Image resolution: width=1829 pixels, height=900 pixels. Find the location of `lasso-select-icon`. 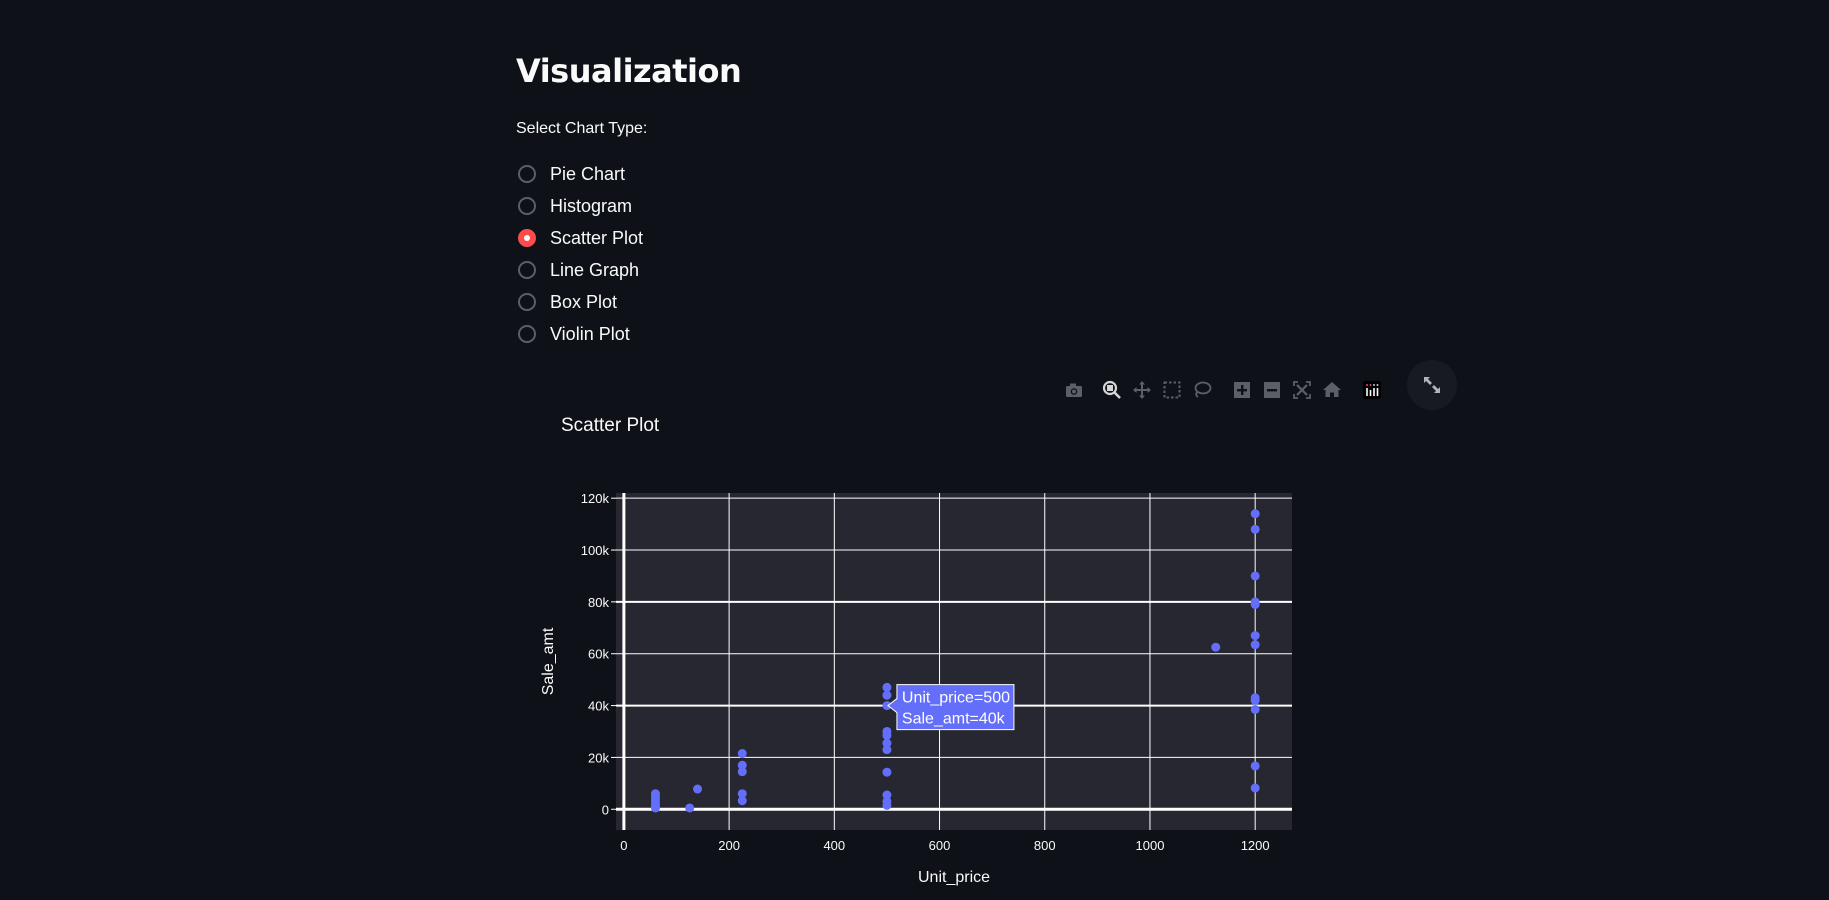

lasso-select-icon is located at coordinates (1202, 390).